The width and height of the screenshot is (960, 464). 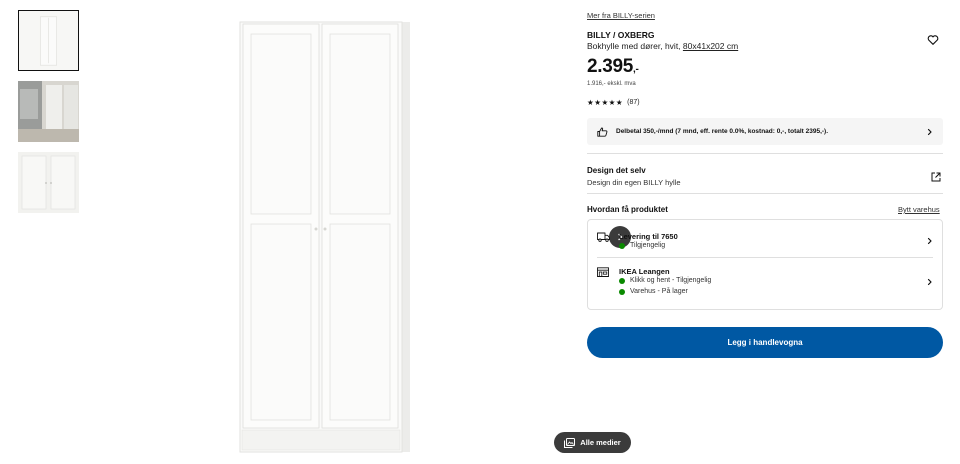 I want to click on click-collect-text: Klikk og hent - Tilgjengelig, so click(x=671, y=280).